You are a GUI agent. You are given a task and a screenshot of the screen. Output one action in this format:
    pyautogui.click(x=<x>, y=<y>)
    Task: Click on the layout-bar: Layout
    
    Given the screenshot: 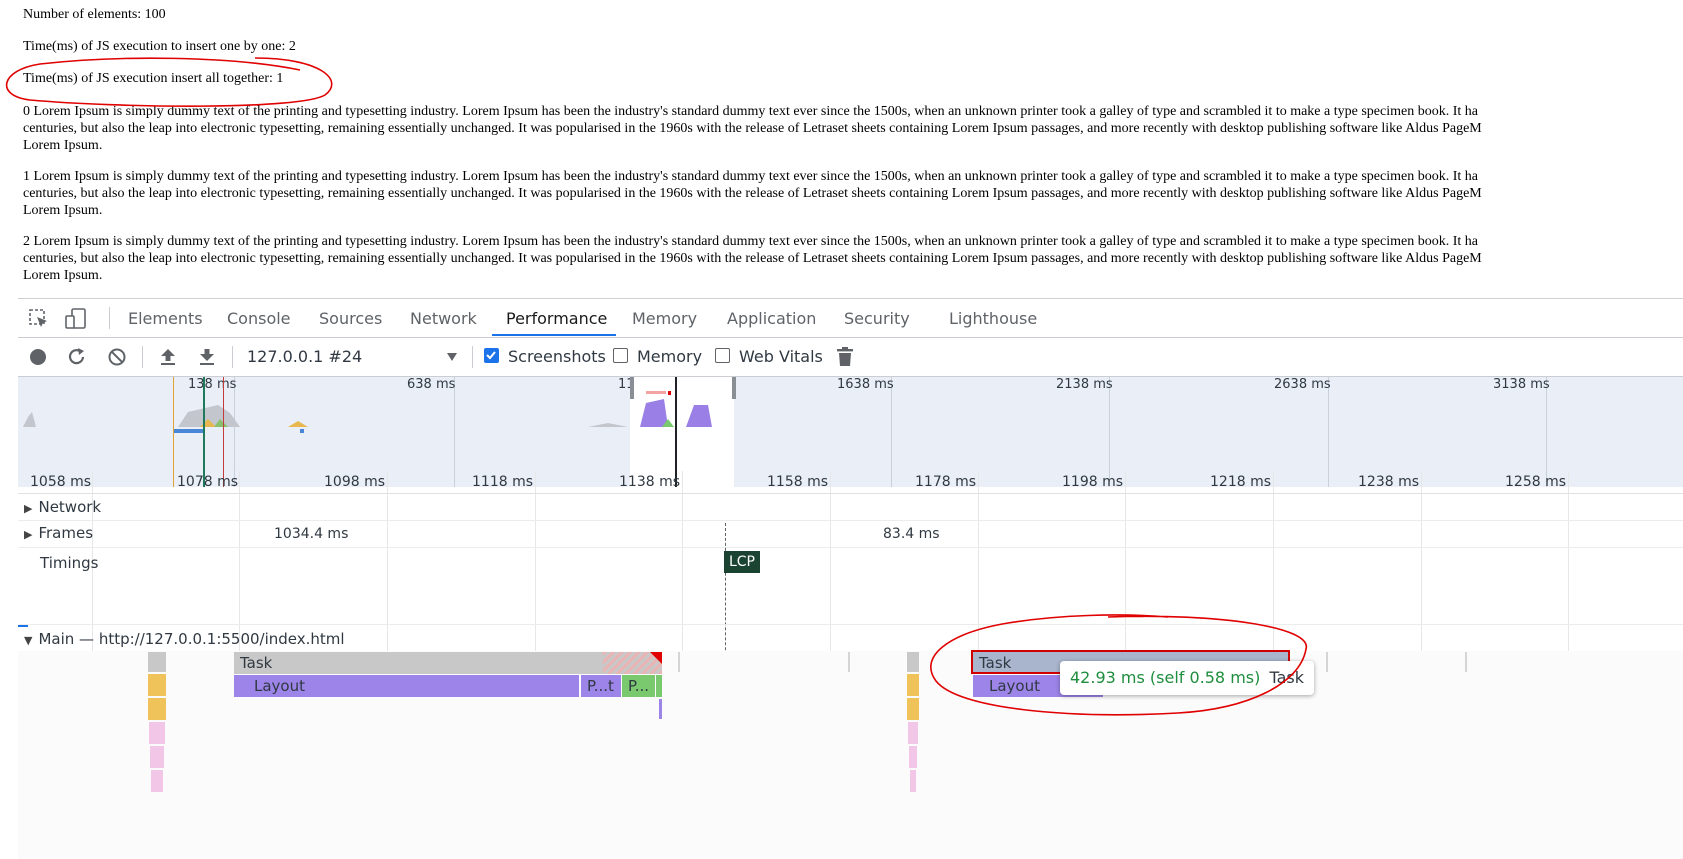 What is the action you would take?
    pyautogui.click(x=406, y=686)
    